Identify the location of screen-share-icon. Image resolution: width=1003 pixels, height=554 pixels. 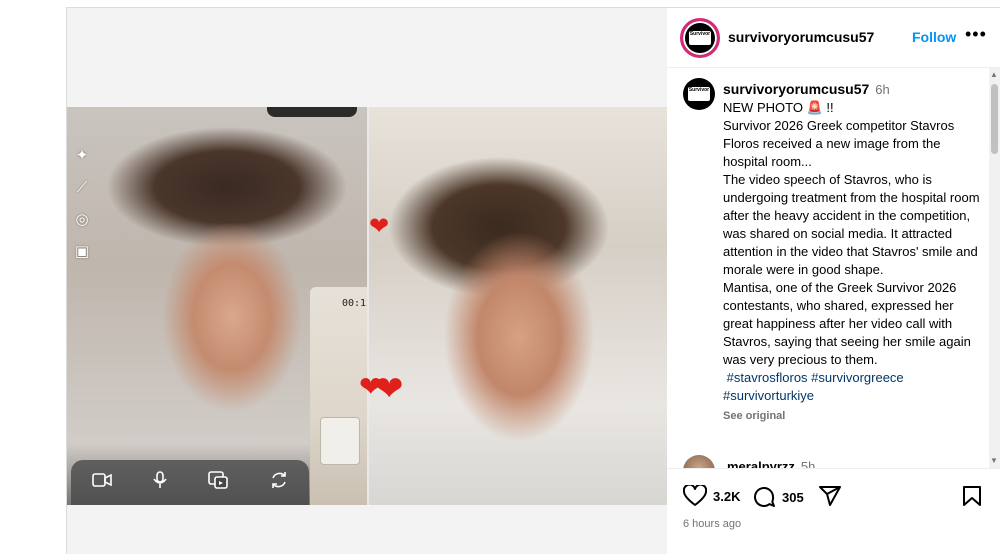
(217, 482).